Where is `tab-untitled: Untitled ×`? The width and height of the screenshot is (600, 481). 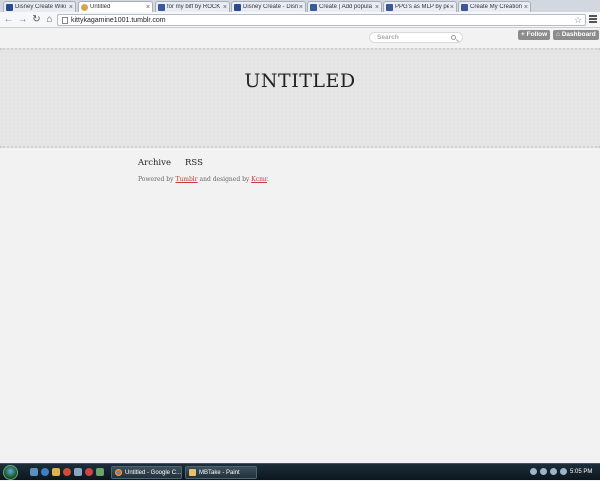 tab-untitled: Untitled × is located at coordinates (115, 6).